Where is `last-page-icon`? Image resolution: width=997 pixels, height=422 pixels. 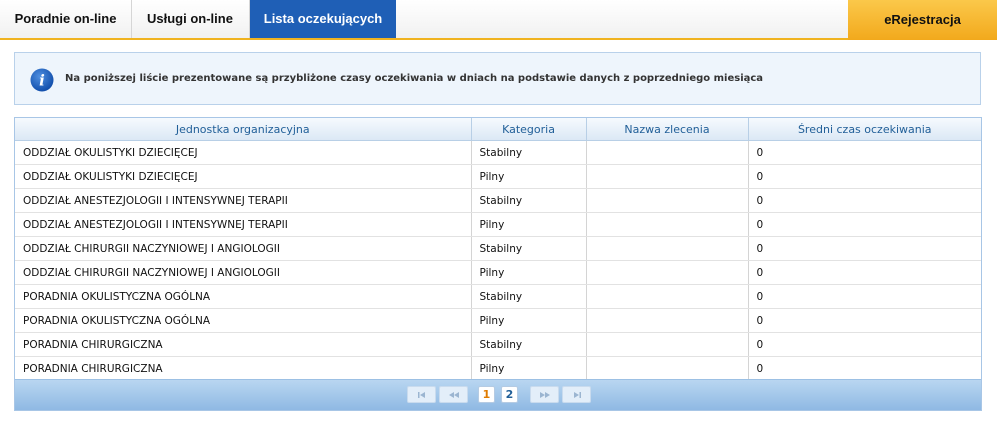
last-page-icon is located at coordinates (577, 395).